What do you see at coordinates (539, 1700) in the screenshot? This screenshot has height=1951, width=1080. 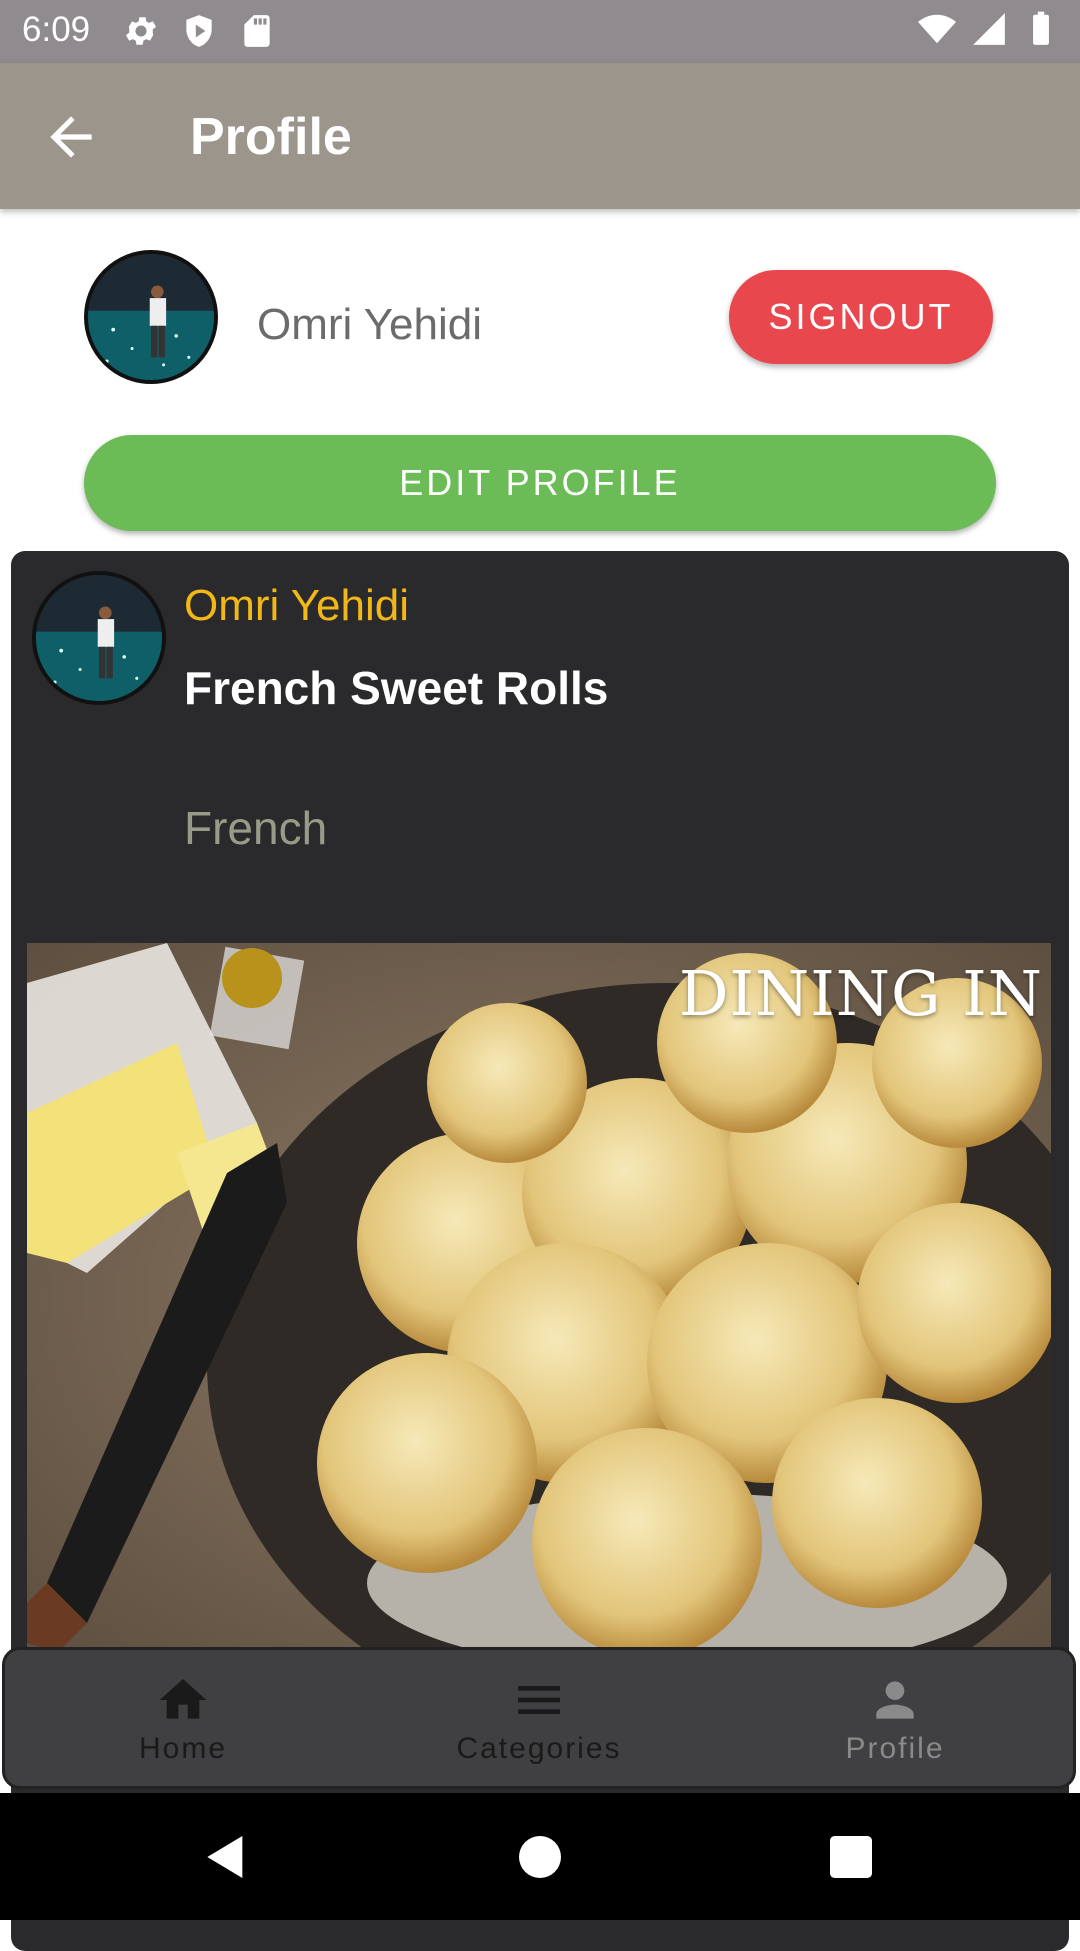 I see `menu-icon` at bounding box center [539, 1700].